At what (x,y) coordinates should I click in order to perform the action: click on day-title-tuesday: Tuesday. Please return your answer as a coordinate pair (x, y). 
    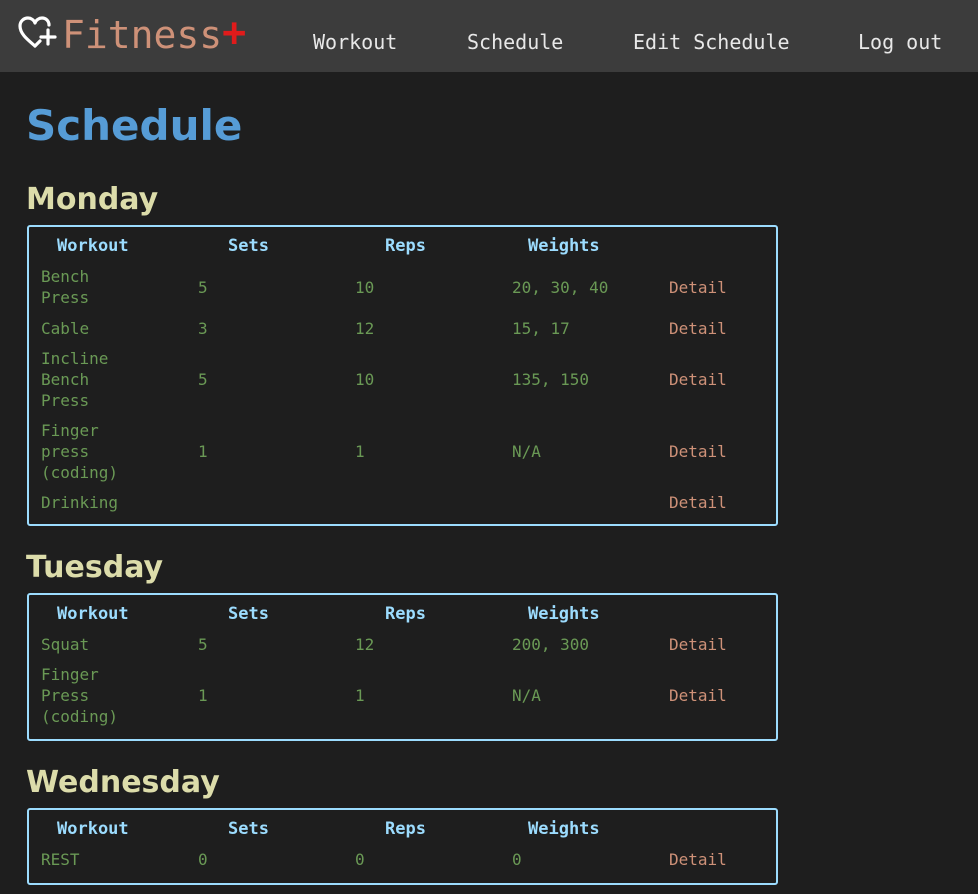
    Looking at the image, I should click on (95, 567).